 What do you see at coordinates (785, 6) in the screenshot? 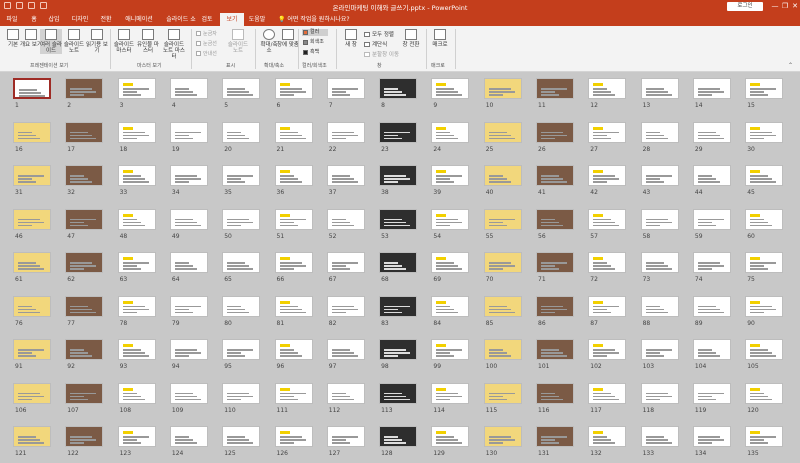
I see `restore-button: ❐` at bounding box center [785, 6].